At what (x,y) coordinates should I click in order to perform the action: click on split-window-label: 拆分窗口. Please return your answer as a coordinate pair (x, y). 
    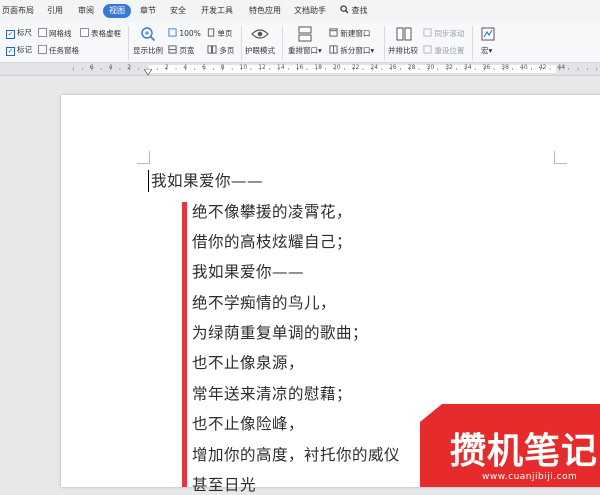
    Looking at the image, I should click on (355, 50).